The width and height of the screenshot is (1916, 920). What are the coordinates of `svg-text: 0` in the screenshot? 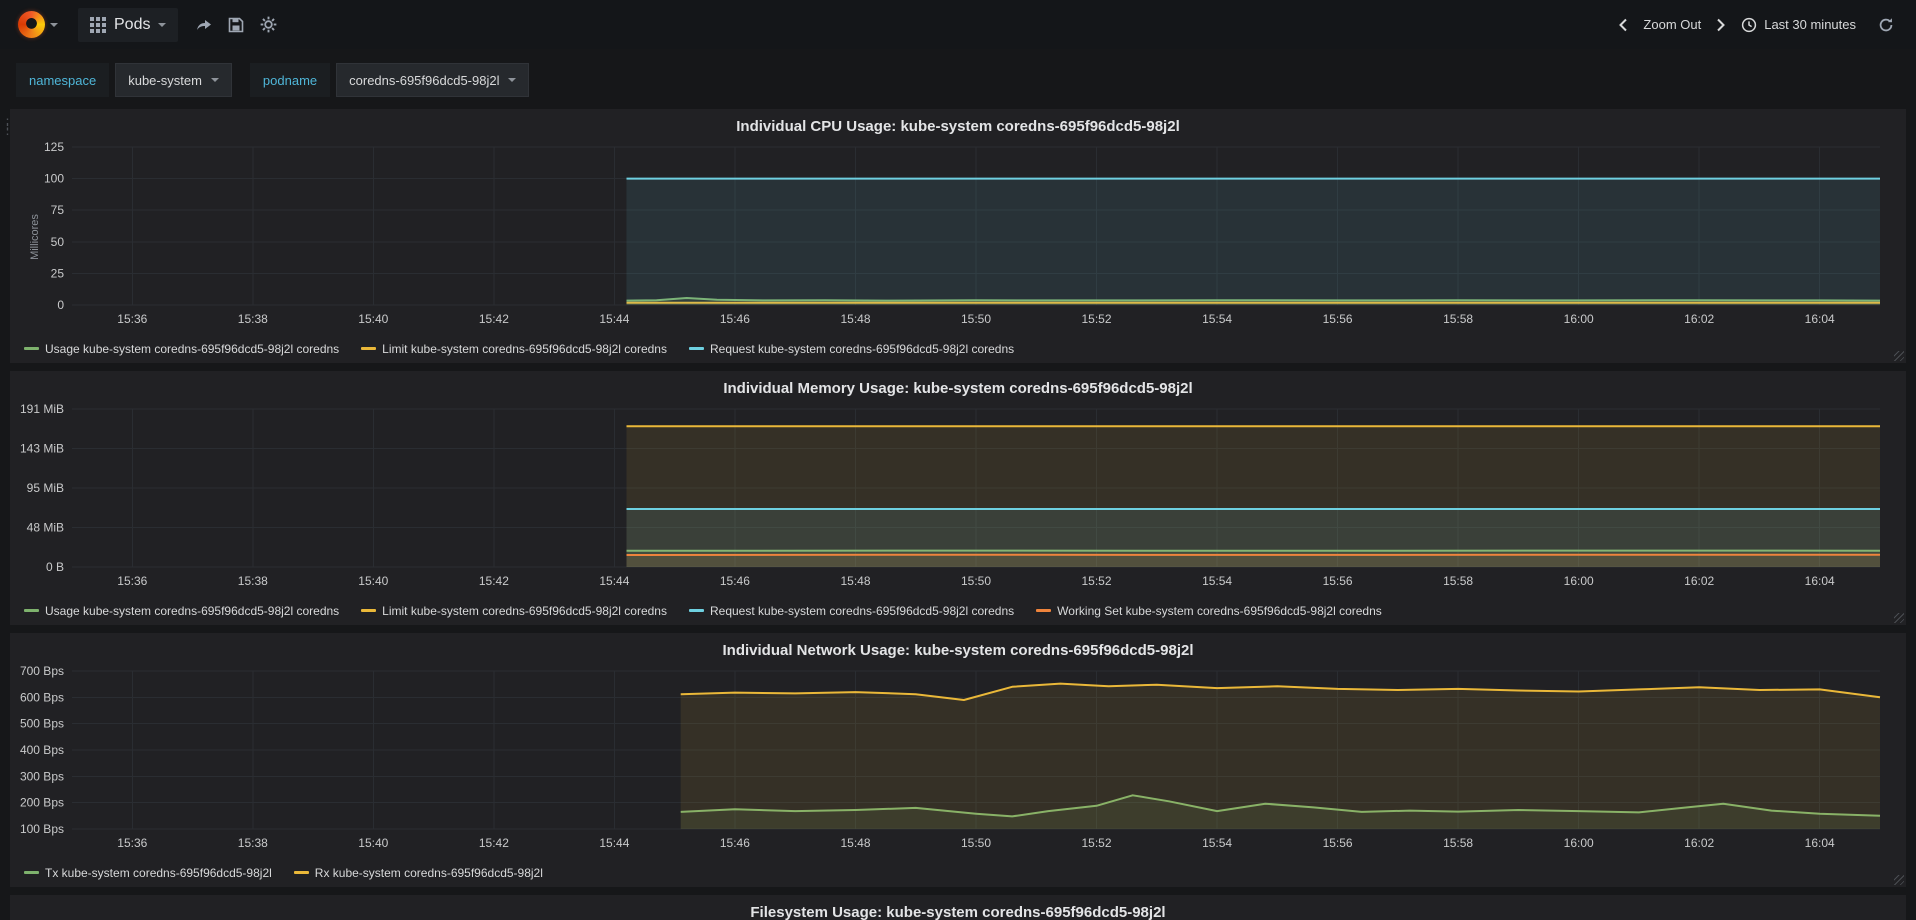 It's located at (60, 305).